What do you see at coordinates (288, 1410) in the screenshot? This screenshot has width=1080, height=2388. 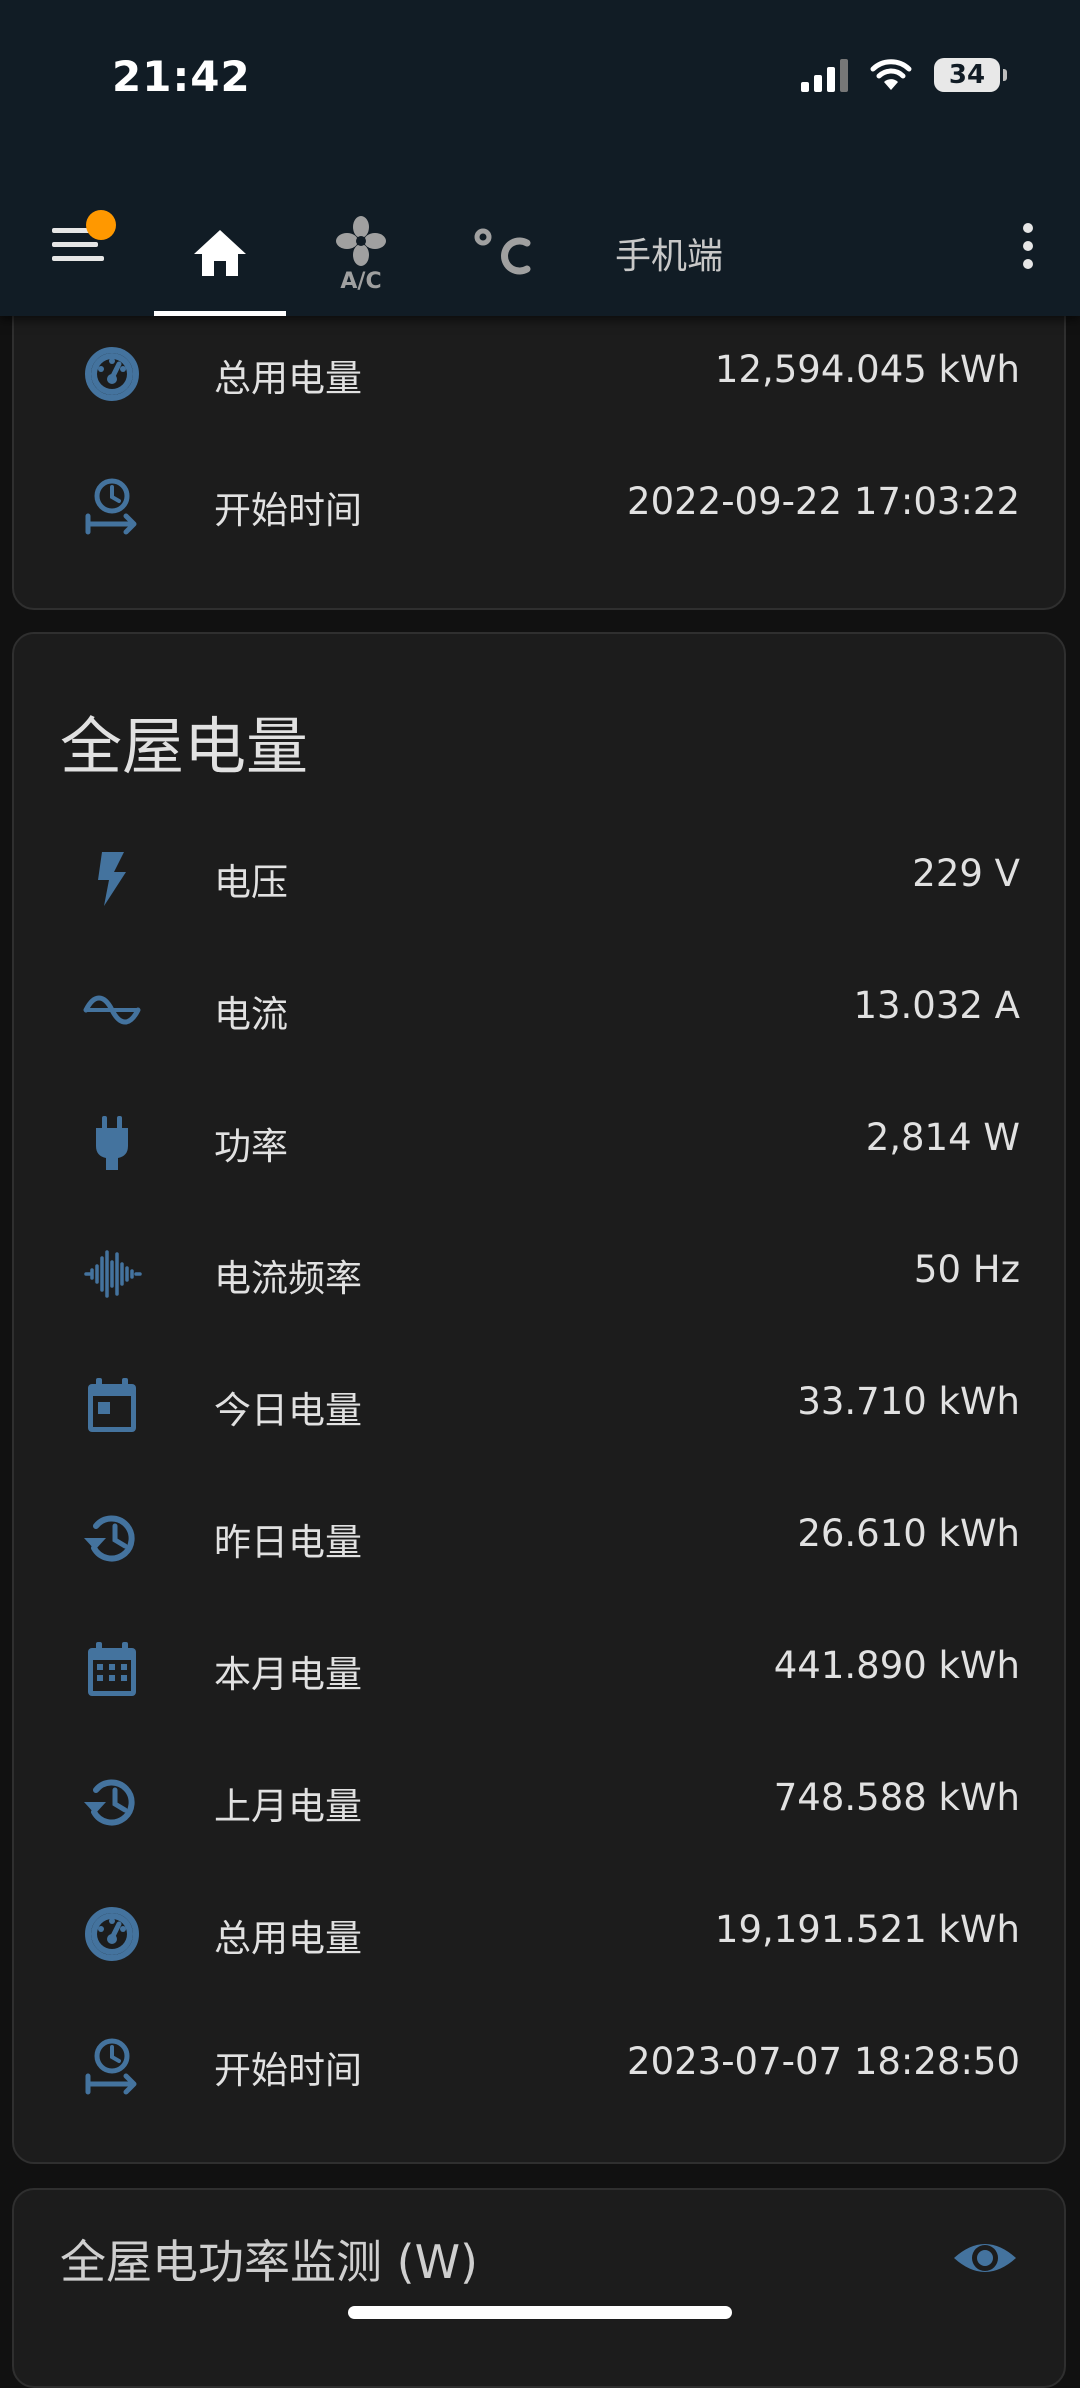 I see `entity-label: 今日电量` at bounding box center [288, 1410].